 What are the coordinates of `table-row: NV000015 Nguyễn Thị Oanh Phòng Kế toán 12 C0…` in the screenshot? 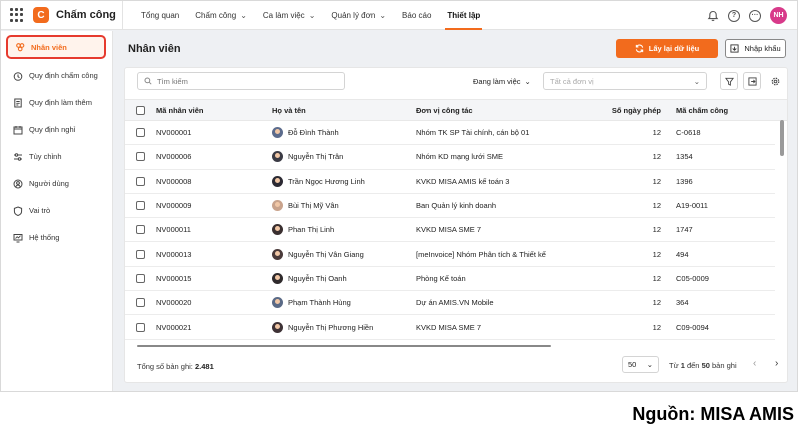 It's located at (450, 279).